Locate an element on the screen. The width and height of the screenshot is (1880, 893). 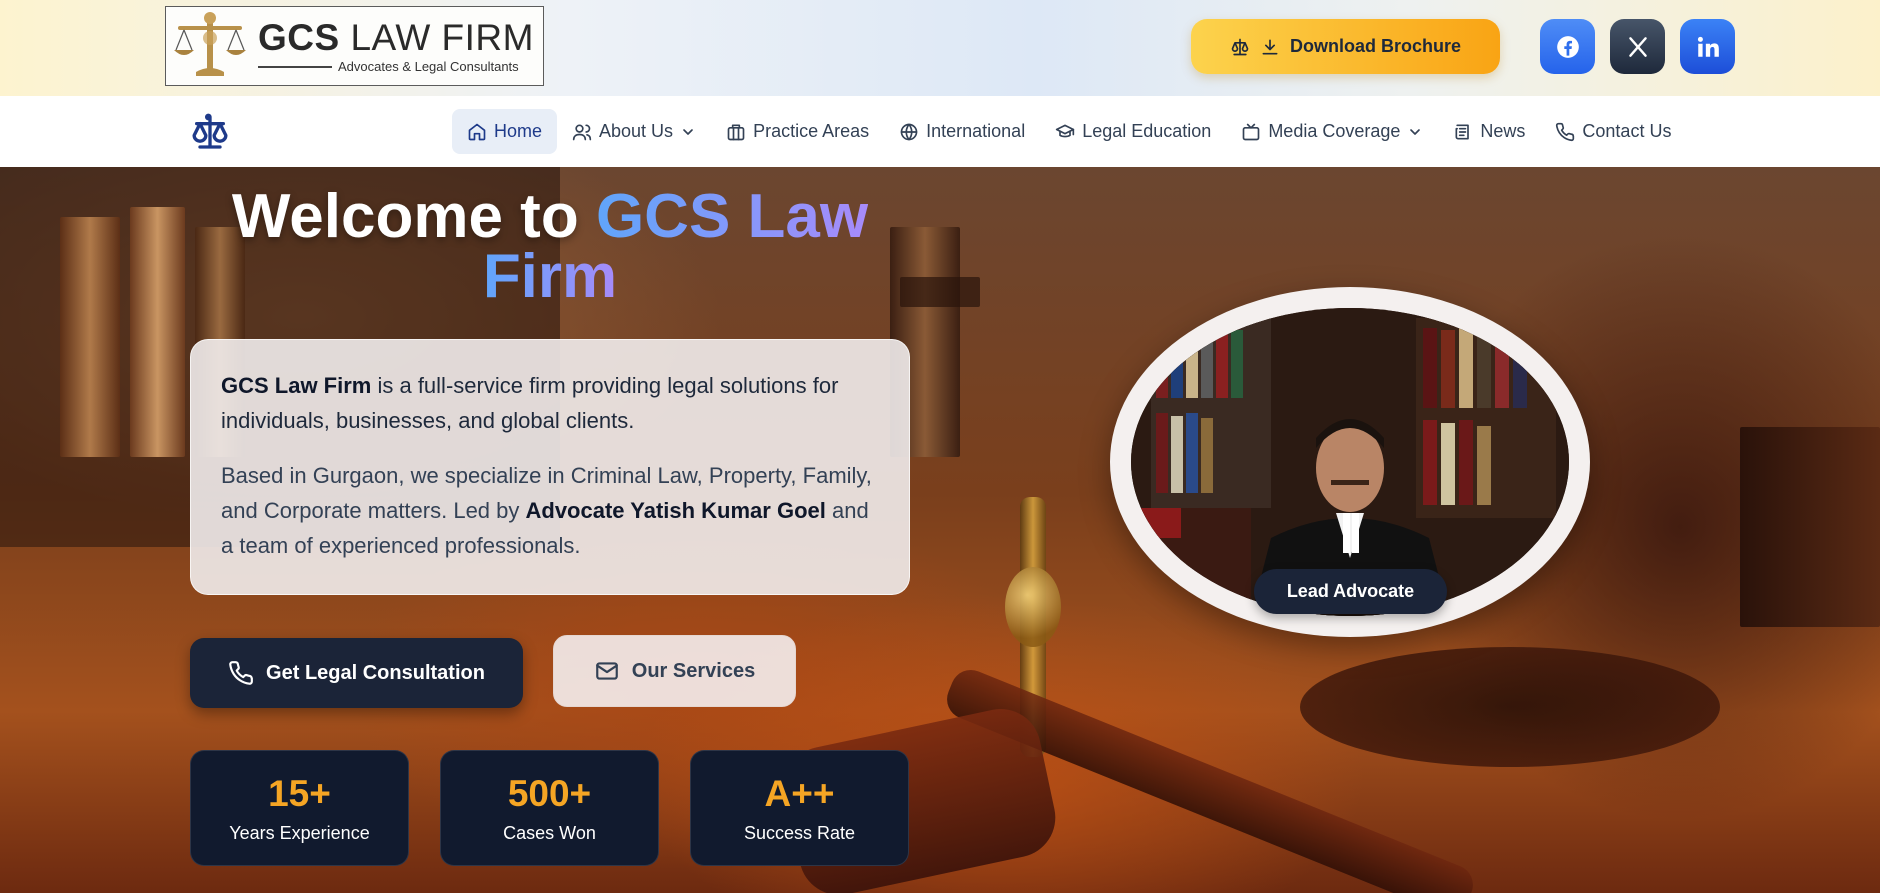
x-link is located at coordinates (1637, 46).